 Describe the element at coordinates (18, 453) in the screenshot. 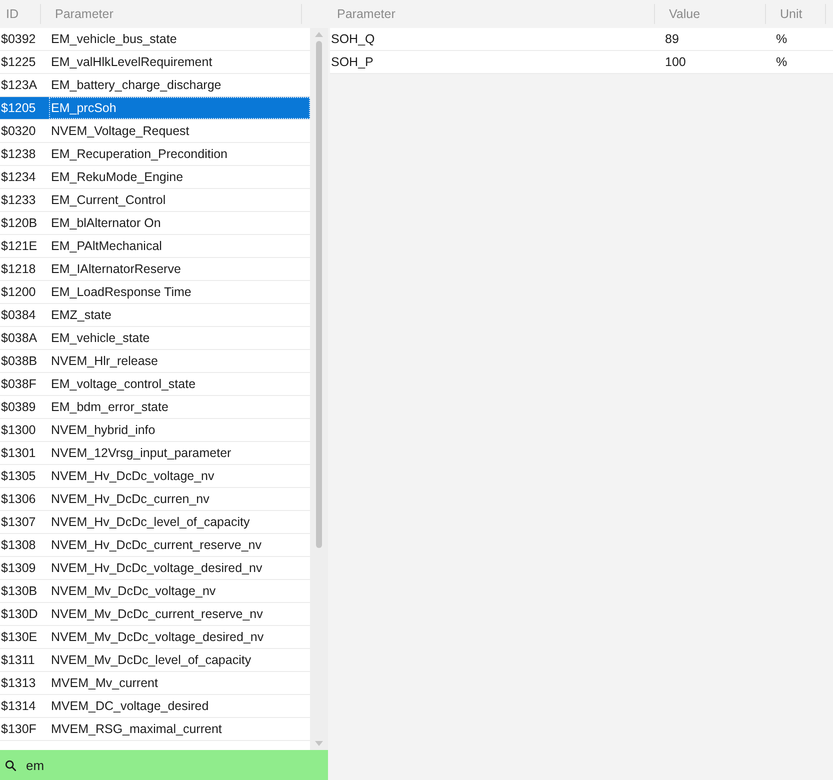

I see `id-cell-text: $1301` at that location.